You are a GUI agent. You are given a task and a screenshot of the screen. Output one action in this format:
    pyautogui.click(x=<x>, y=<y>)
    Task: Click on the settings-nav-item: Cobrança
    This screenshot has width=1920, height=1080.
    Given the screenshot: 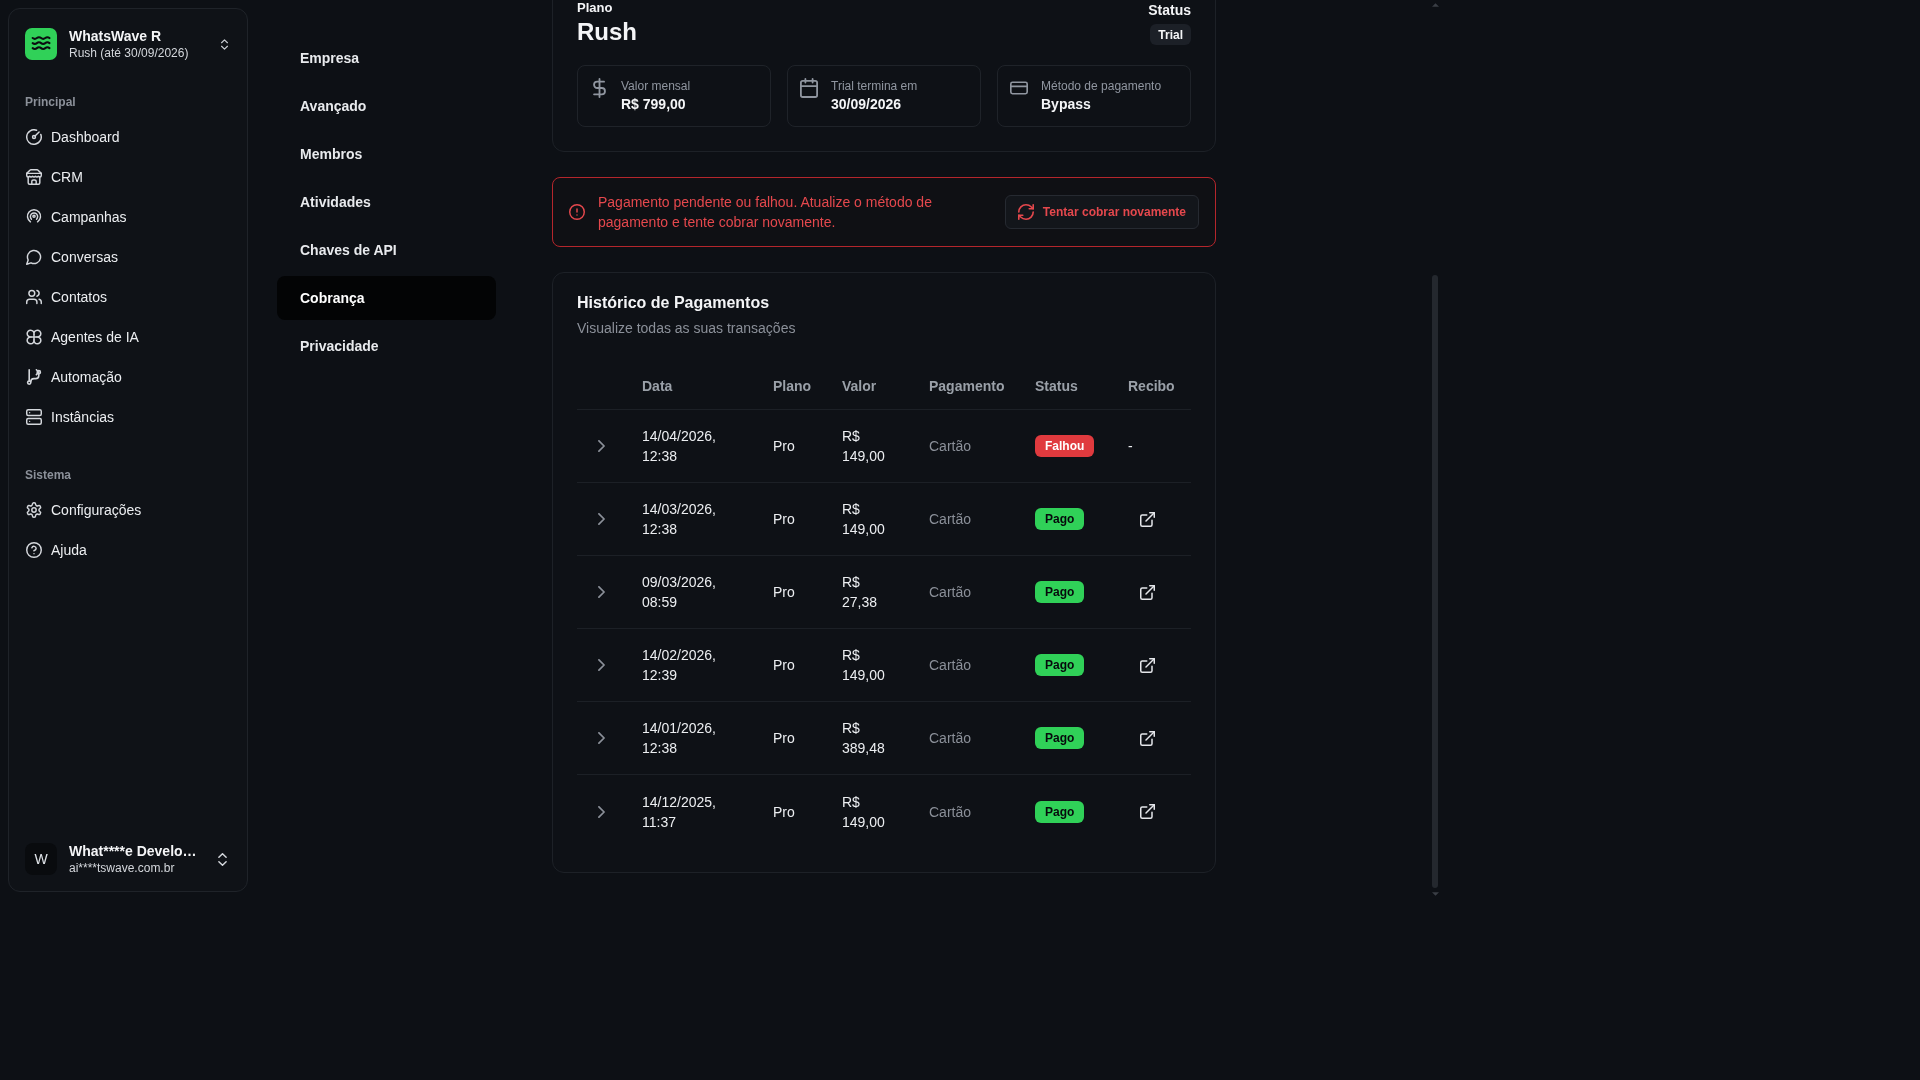 What is the action you would take?
    pyautogui.click(x=386, y=298)
    